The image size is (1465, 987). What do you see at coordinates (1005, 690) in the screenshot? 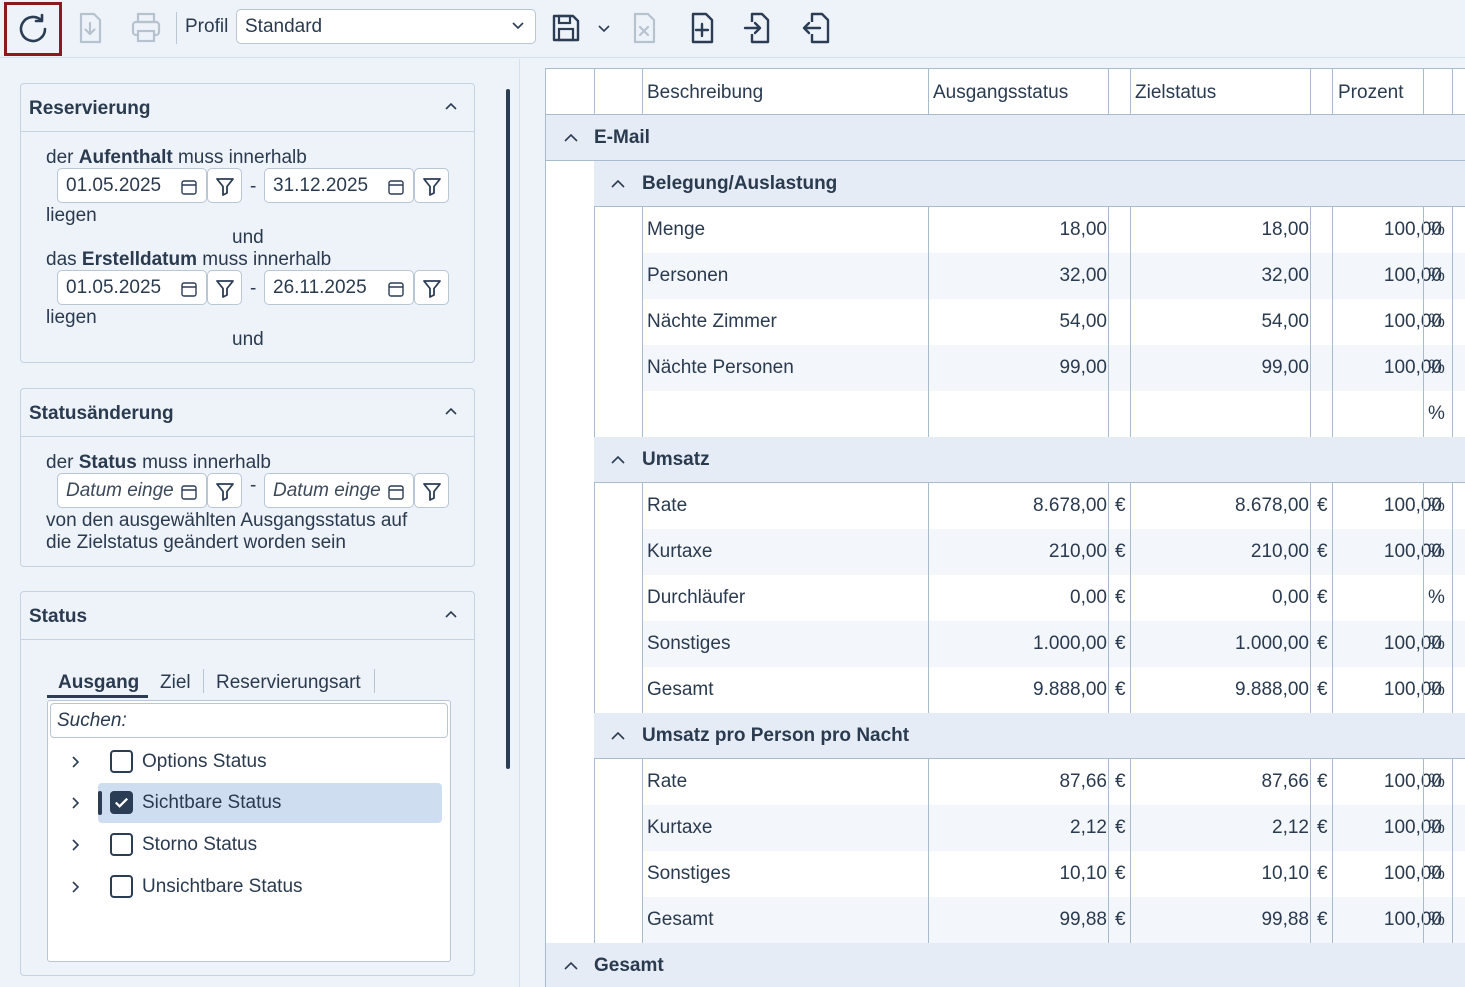
I see `table-row: Gesamt 9.888,00 €9.888,00 €100,00%` at bounding box center [1005, 690].